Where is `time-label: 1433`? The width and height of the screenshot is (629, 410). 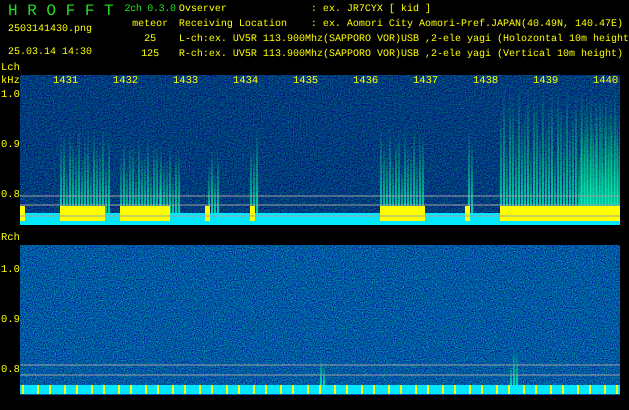
time-label: 1433 is located at coordinates (185, 81).